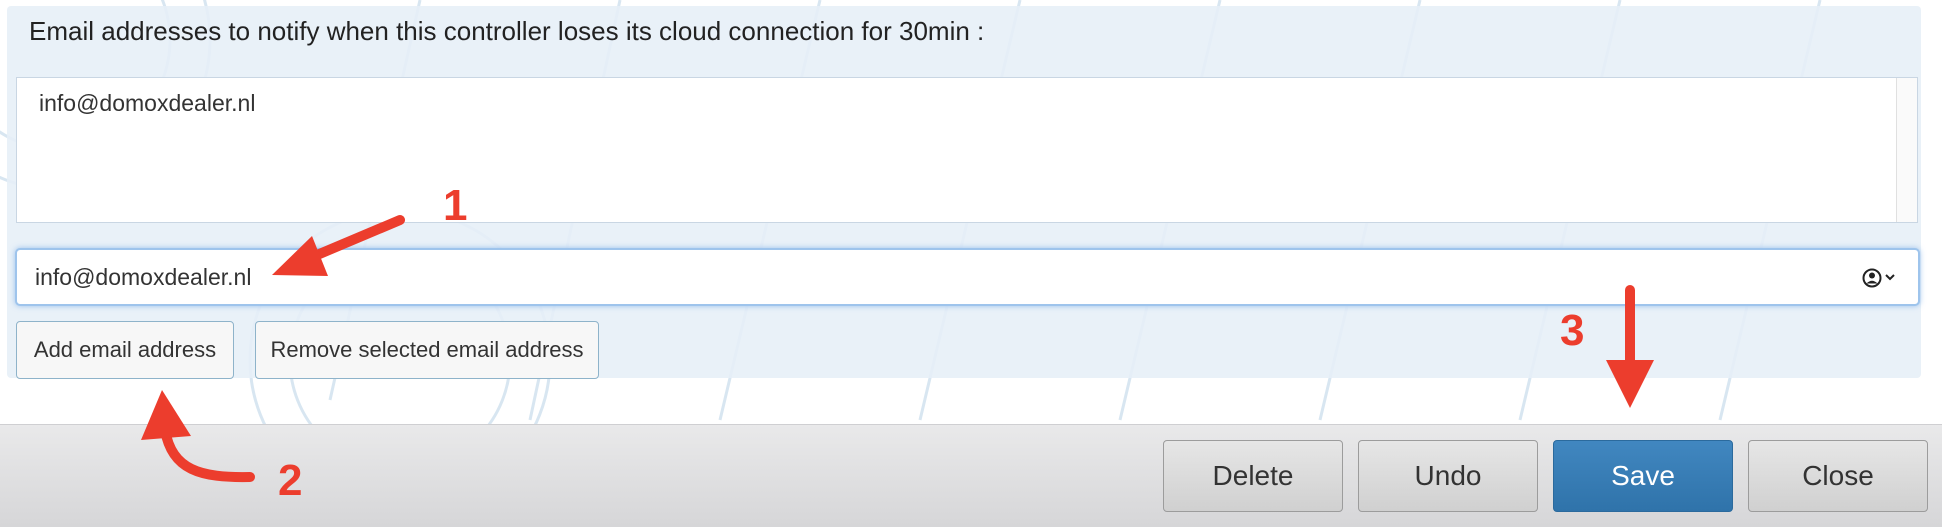  What do you see at coordinates (147, 103) in the screenshot?
I see `email-list-item: info@domoxdealer.nl` at bounding box center [147, 103].